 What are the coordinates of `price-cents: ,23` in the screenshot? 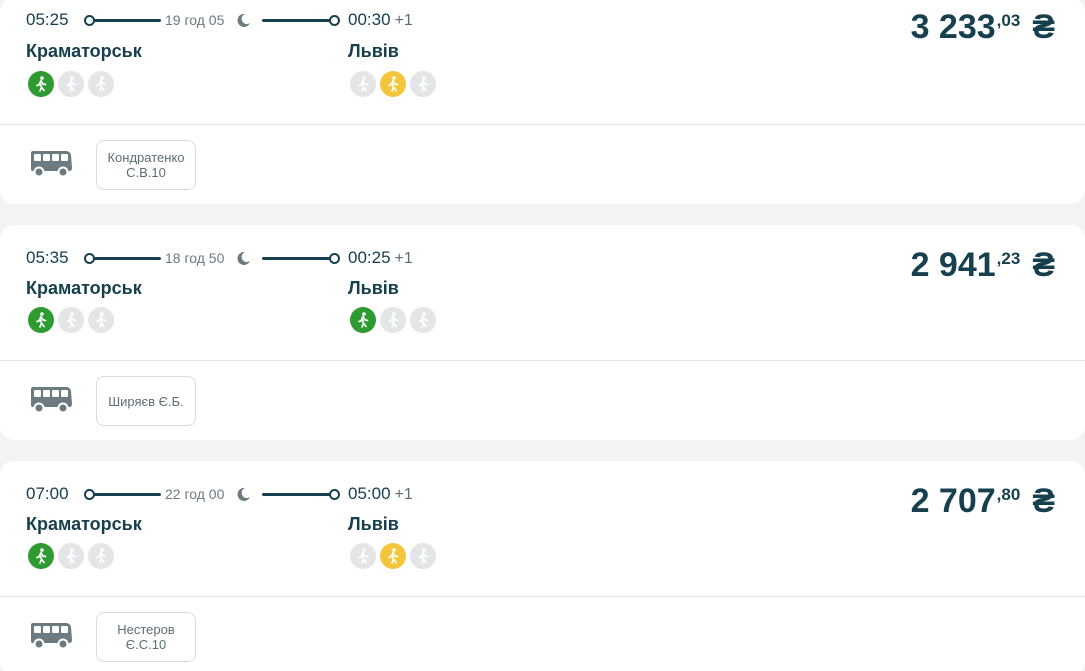 It's located at (1008, 258).